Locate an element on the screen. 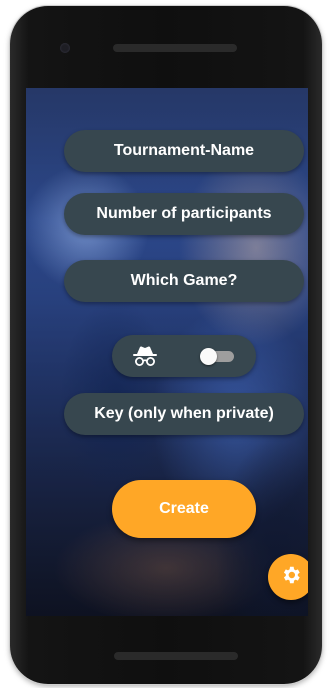 The width and height of the screenshot is (330, 688). tournament-name-placeholder: Tournament-Name is located at coordinates (184, 150).